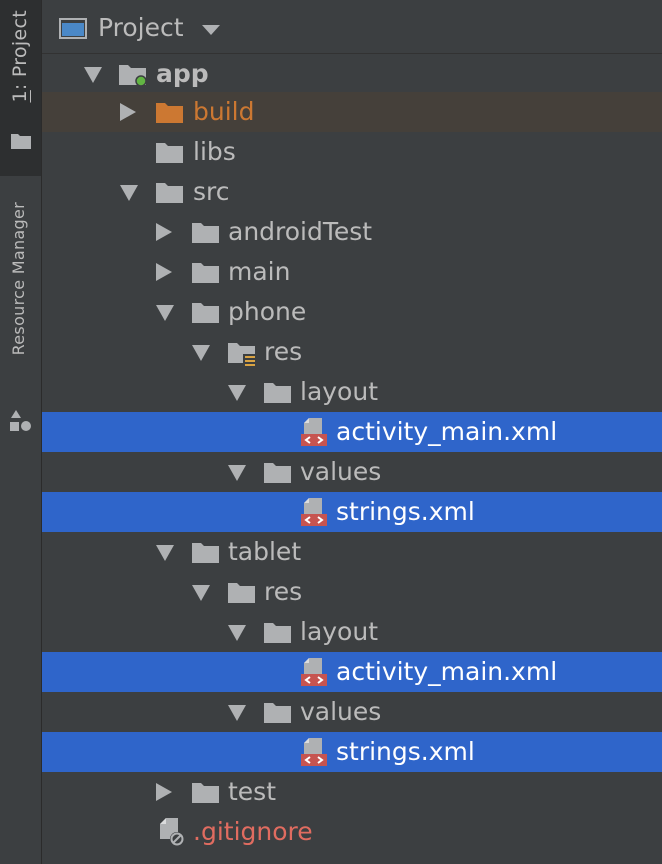  What do you see at coordinates (18, 279) in the screenshot?
I see `resource-manager-tab-label: Resource Manager` at bounding box center [18, 279].